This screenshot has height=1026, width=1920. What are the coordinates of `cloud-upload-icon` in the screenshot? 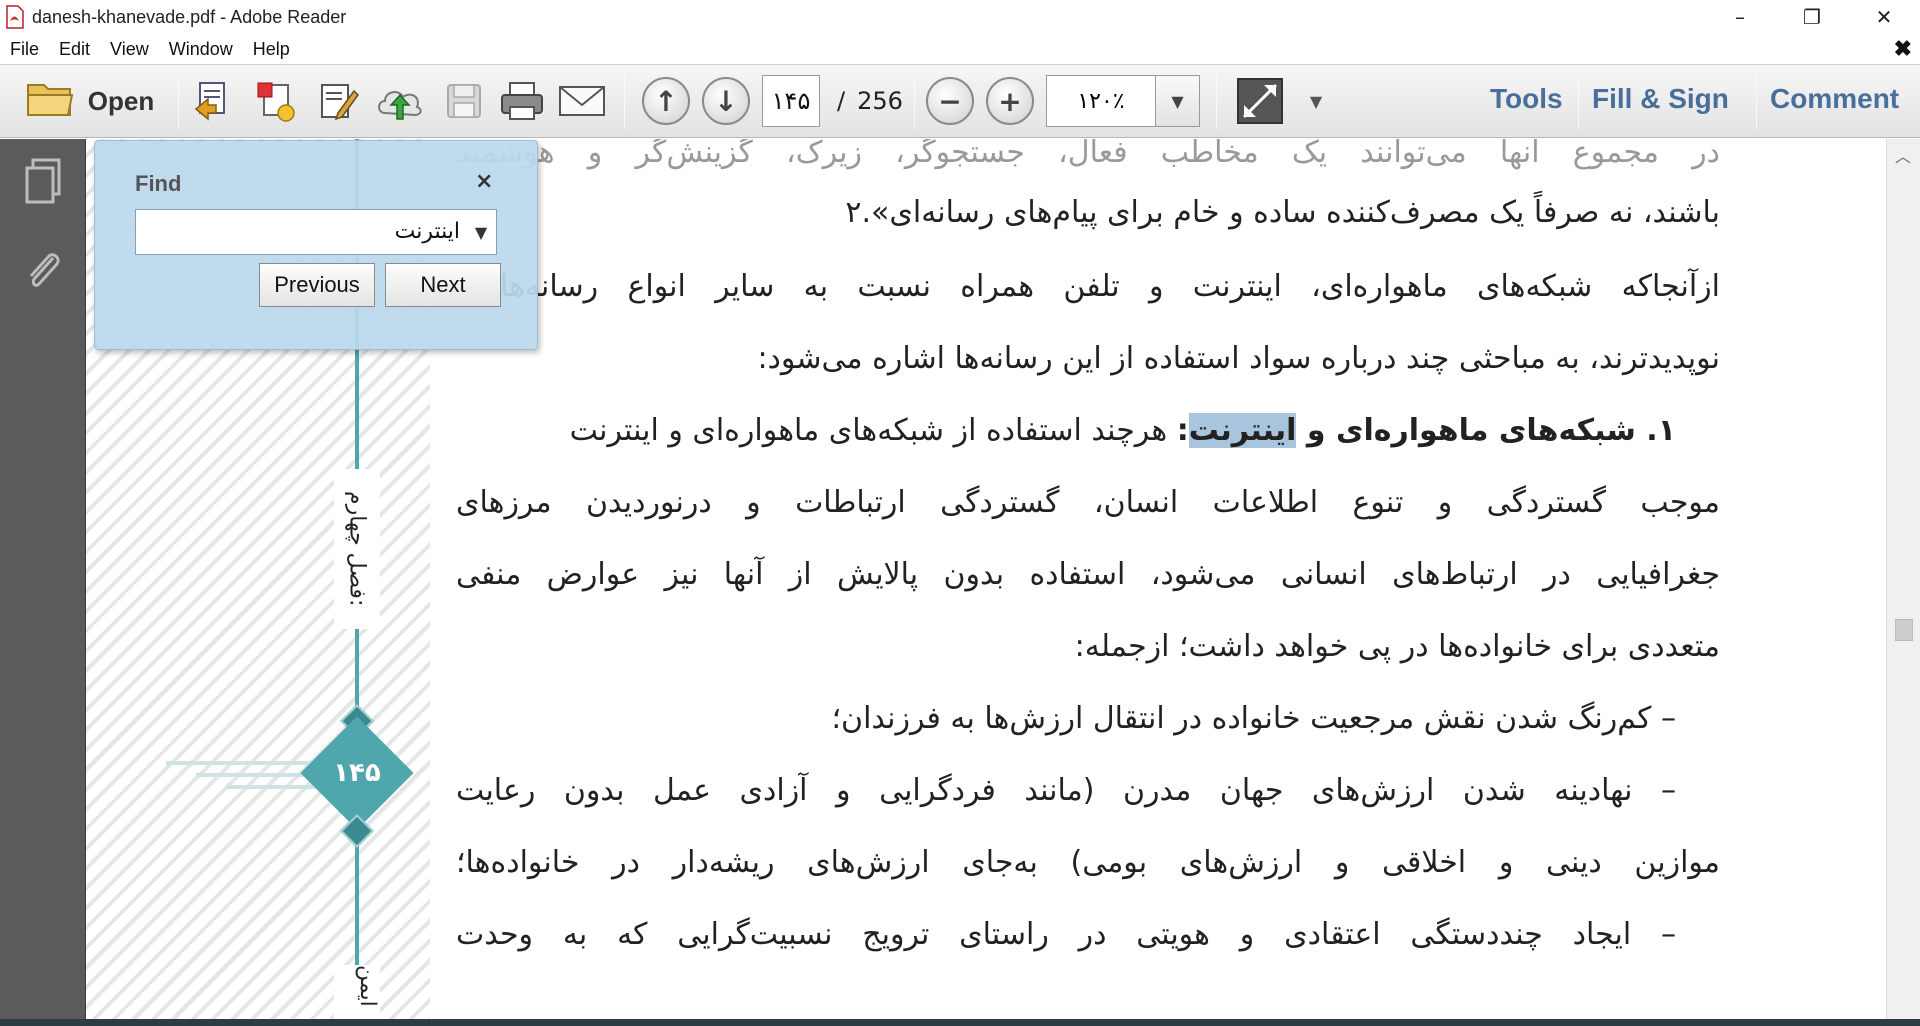 It's located at (400, 105).